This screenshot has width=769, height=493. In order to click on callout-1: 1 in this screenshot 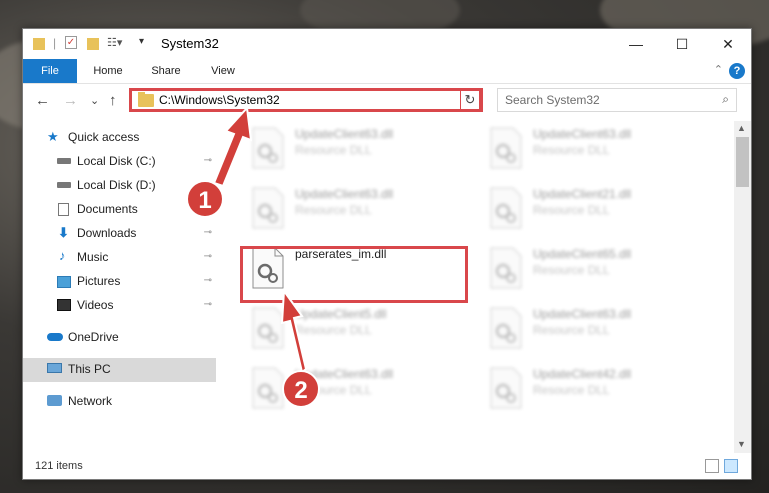, I will do `click(205, 199)`.